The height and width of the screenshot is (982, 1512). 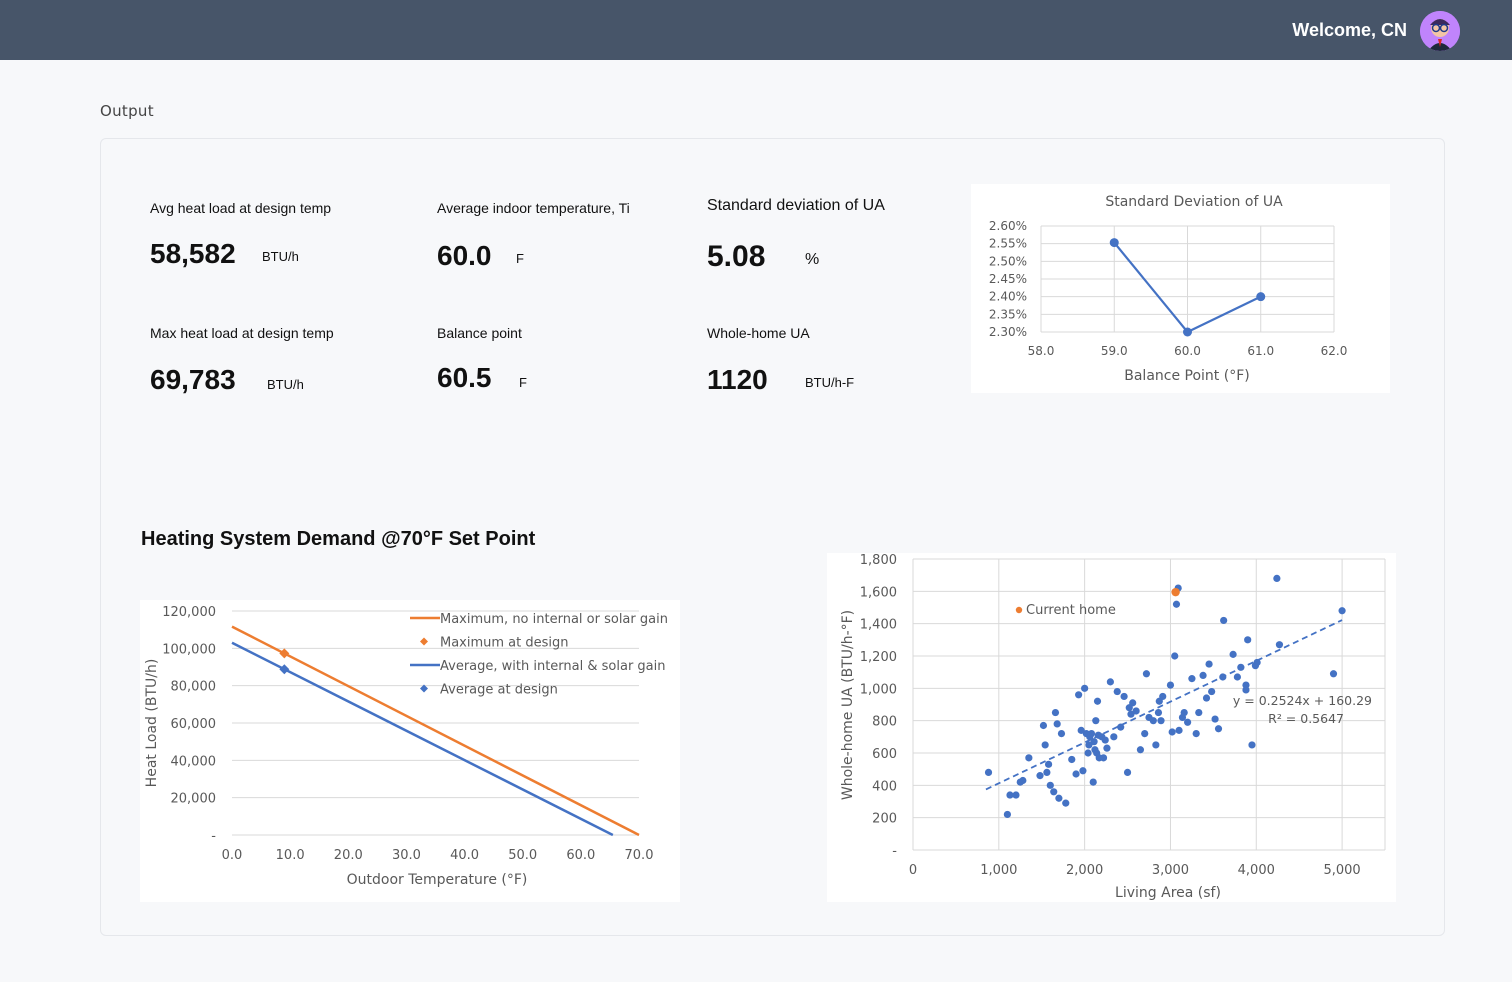 I want to click on y-tick-label: 2.60%, so click(x=1008, y=226).